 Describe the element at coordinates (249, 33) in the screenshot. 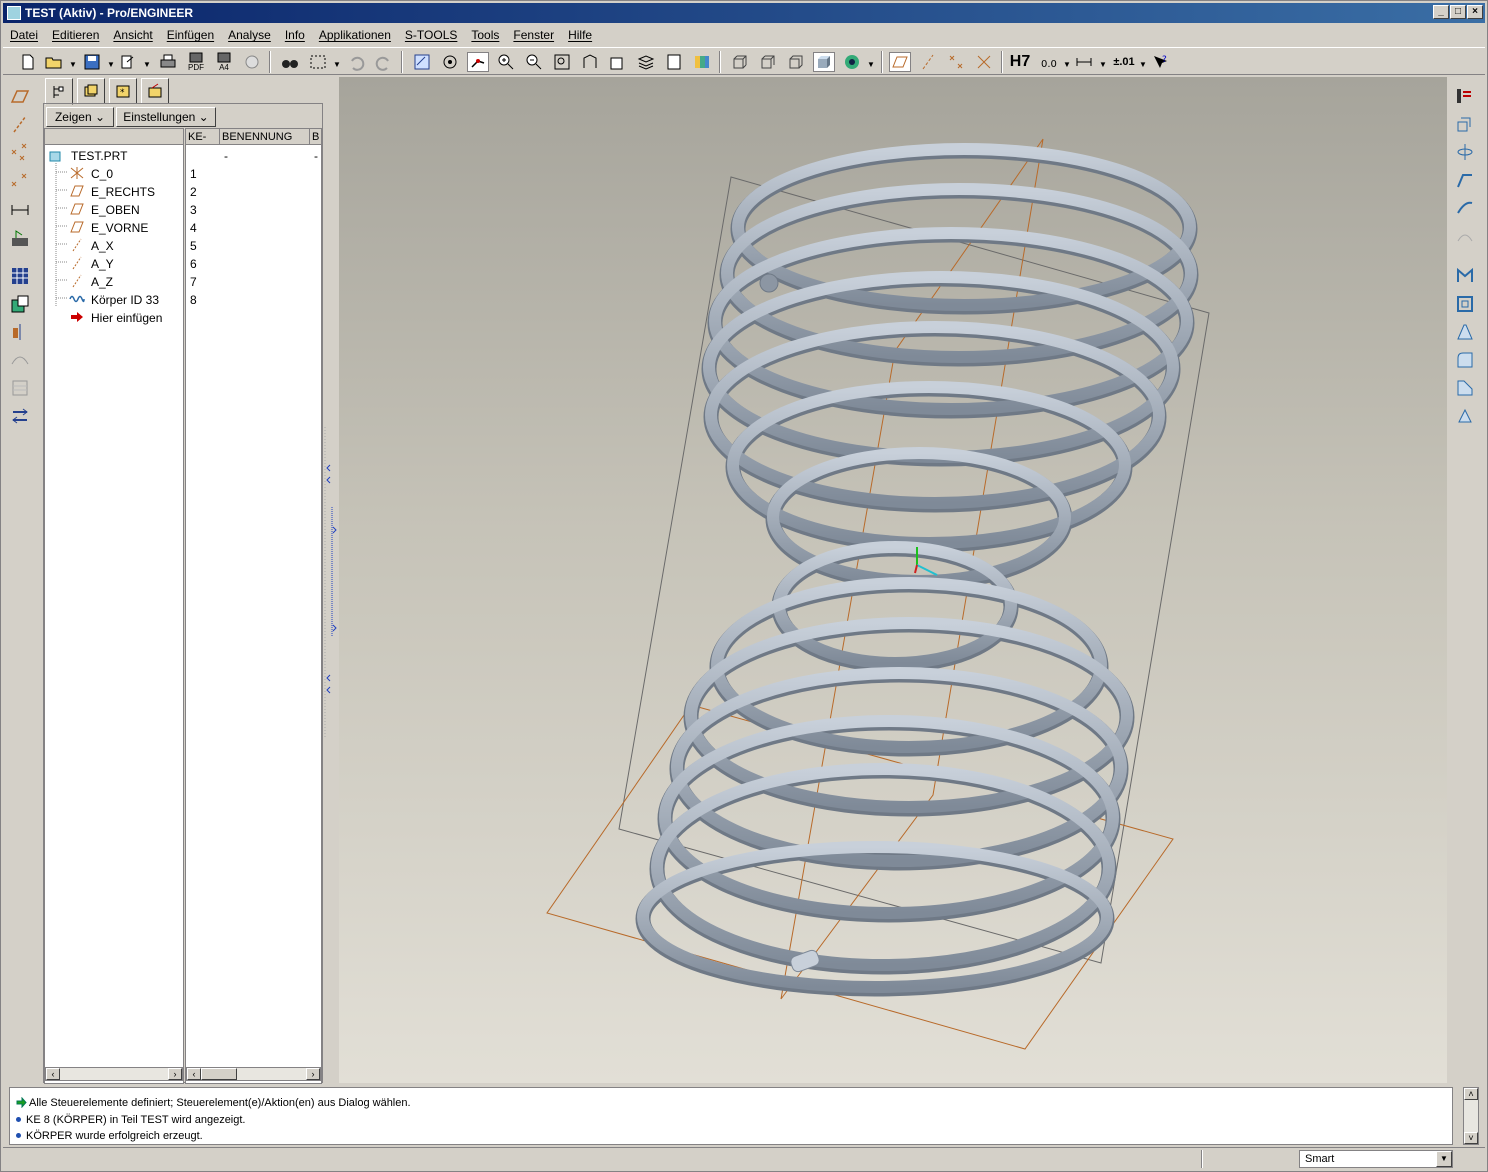

I see `menu-analyse: Analyse` at that location.